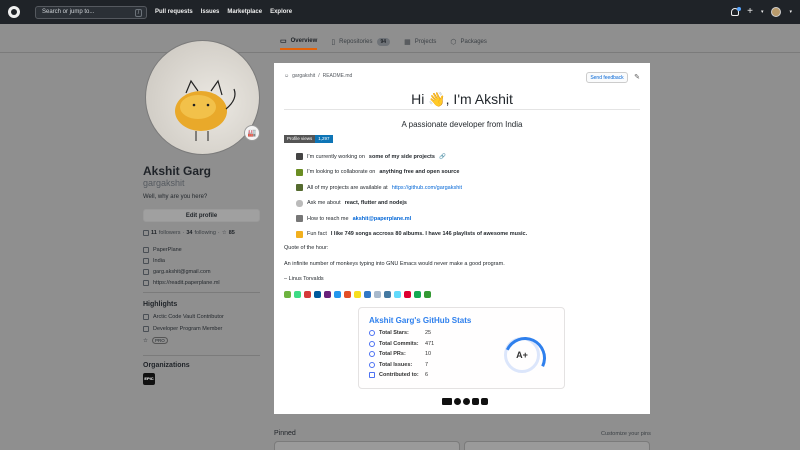  What do you see at coordinates (420, 42) in the screenshot?
I see `tab-projects: ▦ Projects` at bounding box center [420, 42].